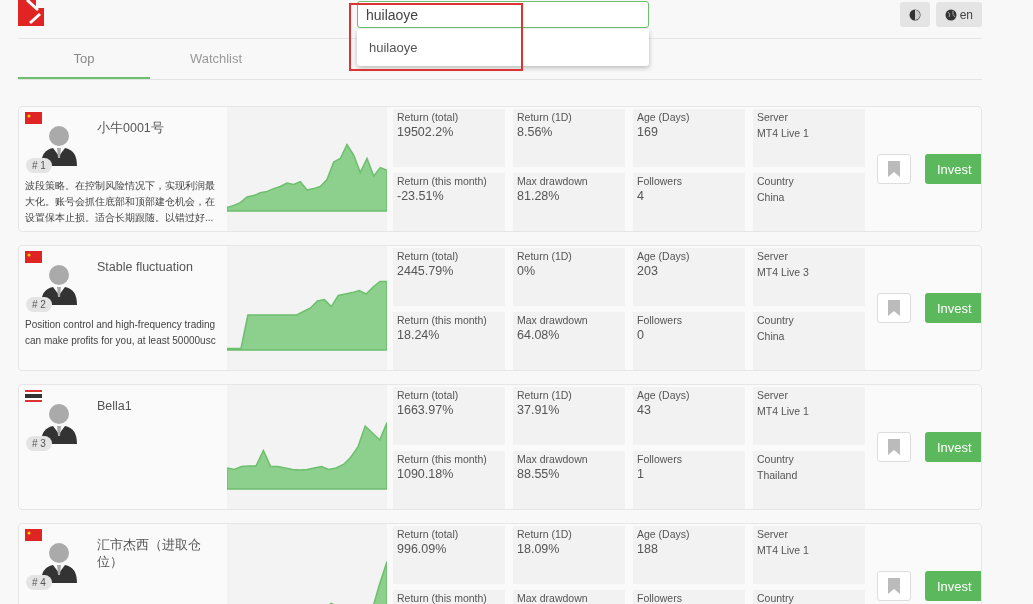 Image resolution: width=1033 pixels, height=604 pixels. What do you see at coordinates (39, 582) in the screenshot?
I see `rank-badge: # 4` at bounding box center [39, 582].